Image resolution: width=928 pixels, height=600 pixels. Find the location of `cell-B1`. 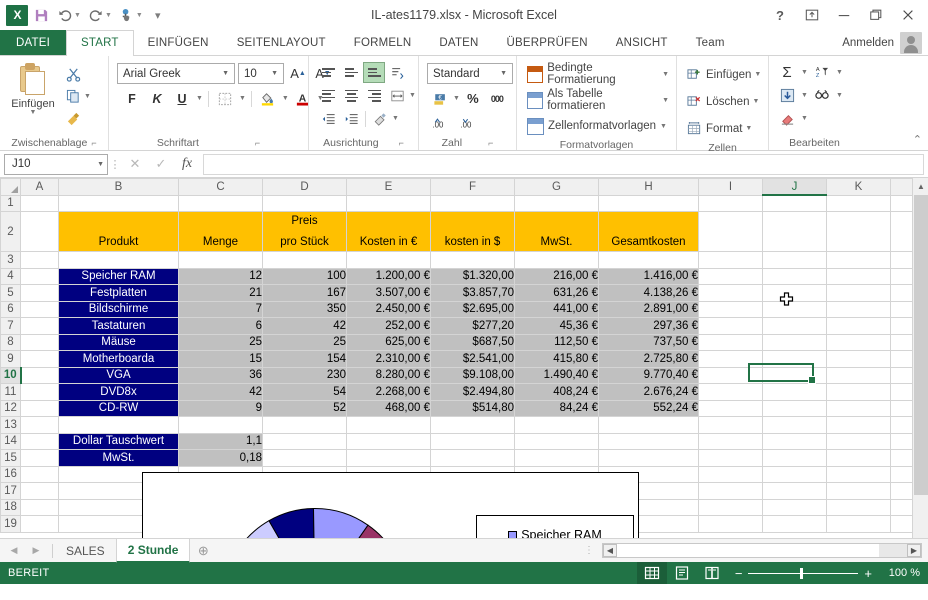

cell-B1 is located at coordinates (118, 203).